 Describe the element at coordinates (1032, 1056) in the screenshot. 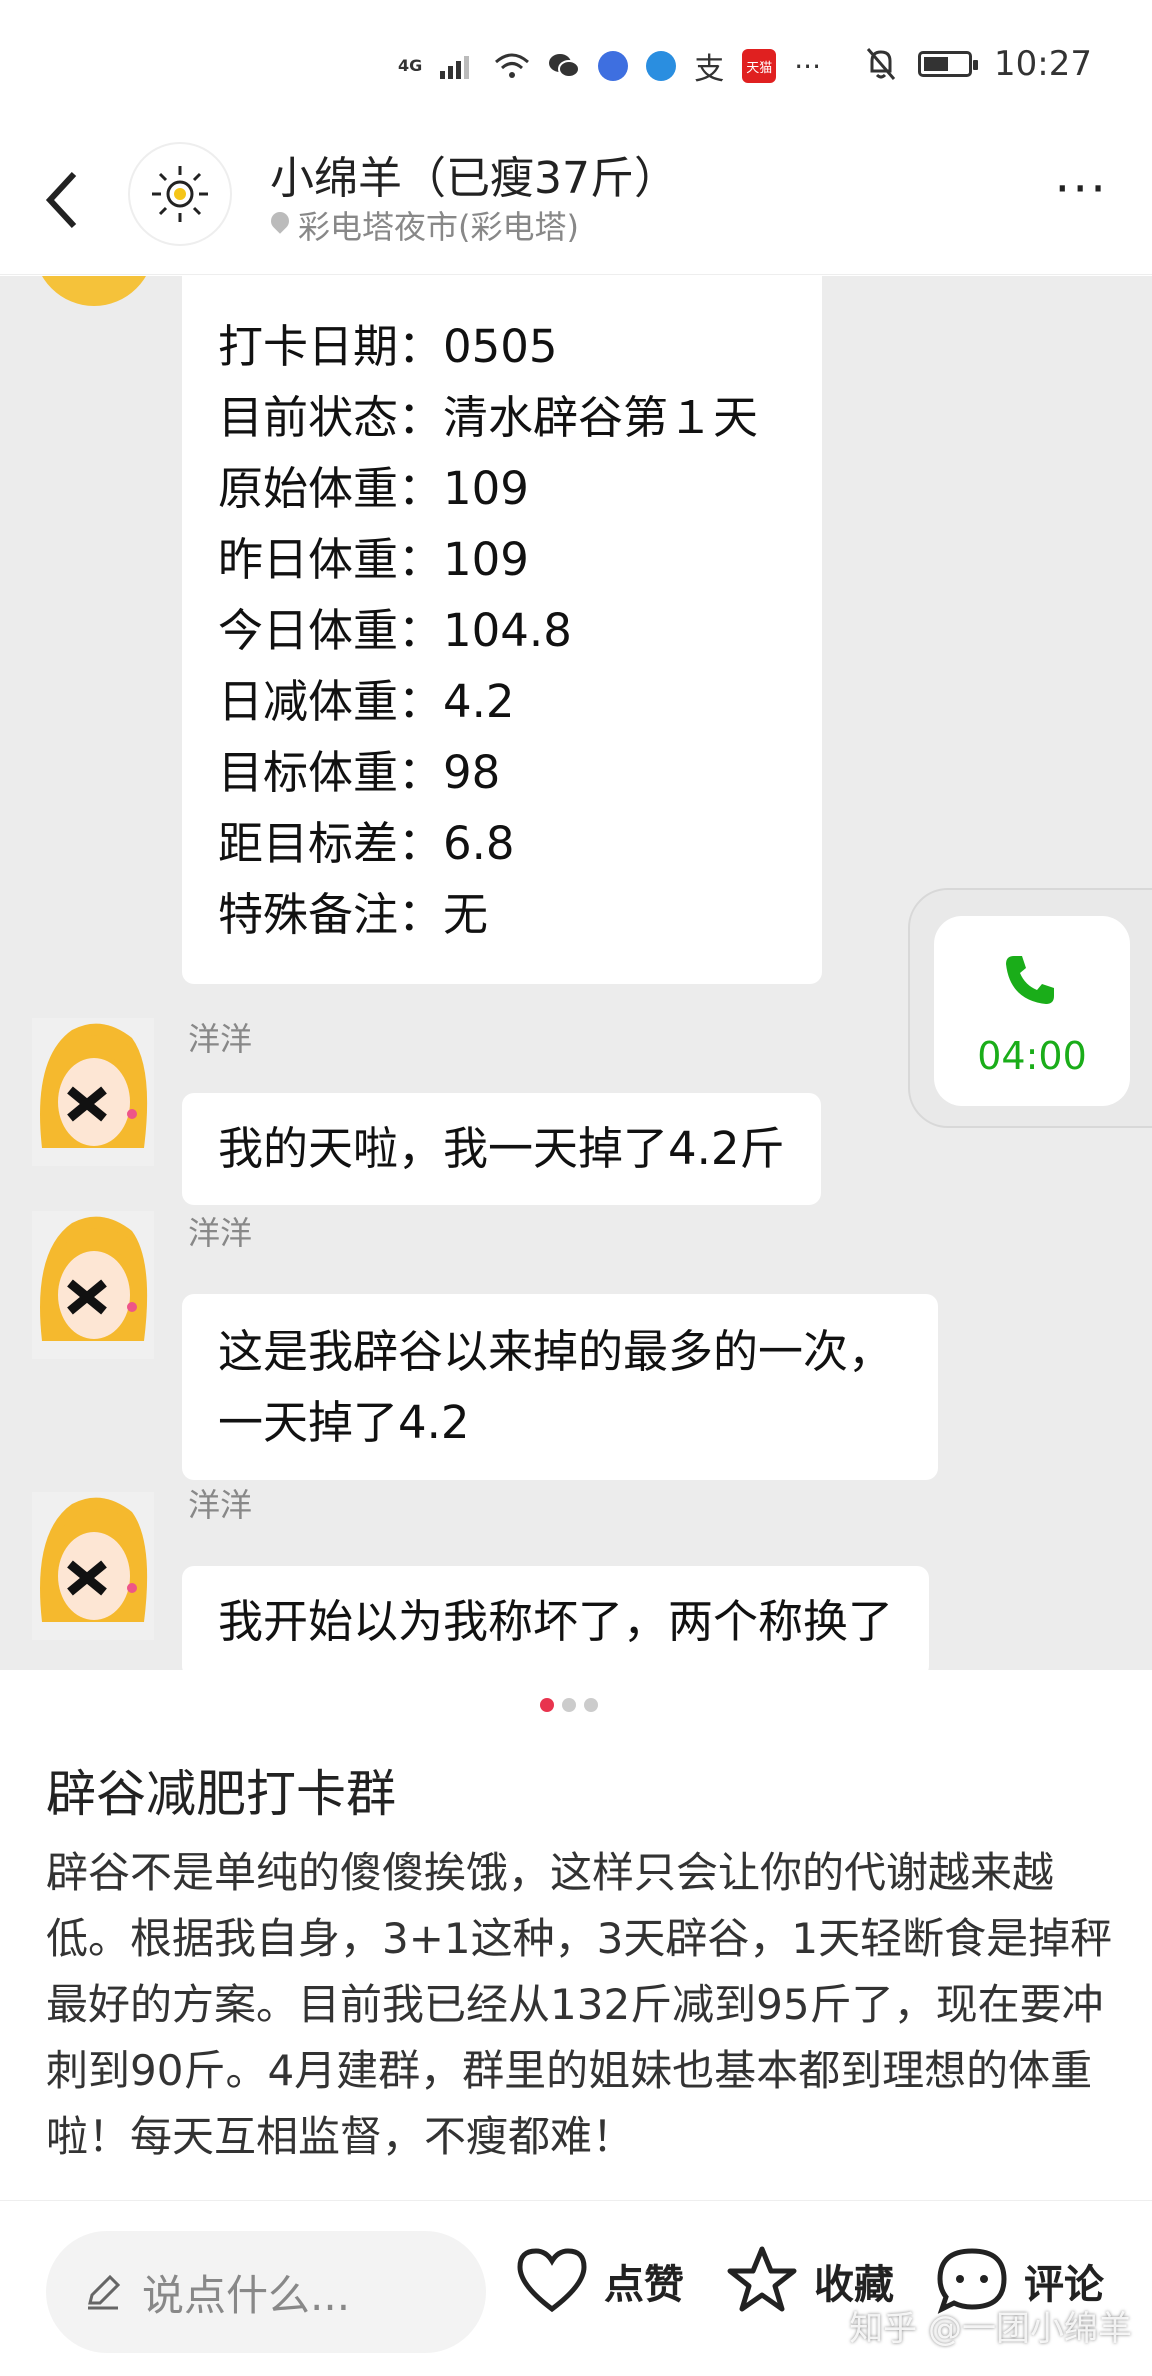

I see `call-duration: 04:00` at that location.